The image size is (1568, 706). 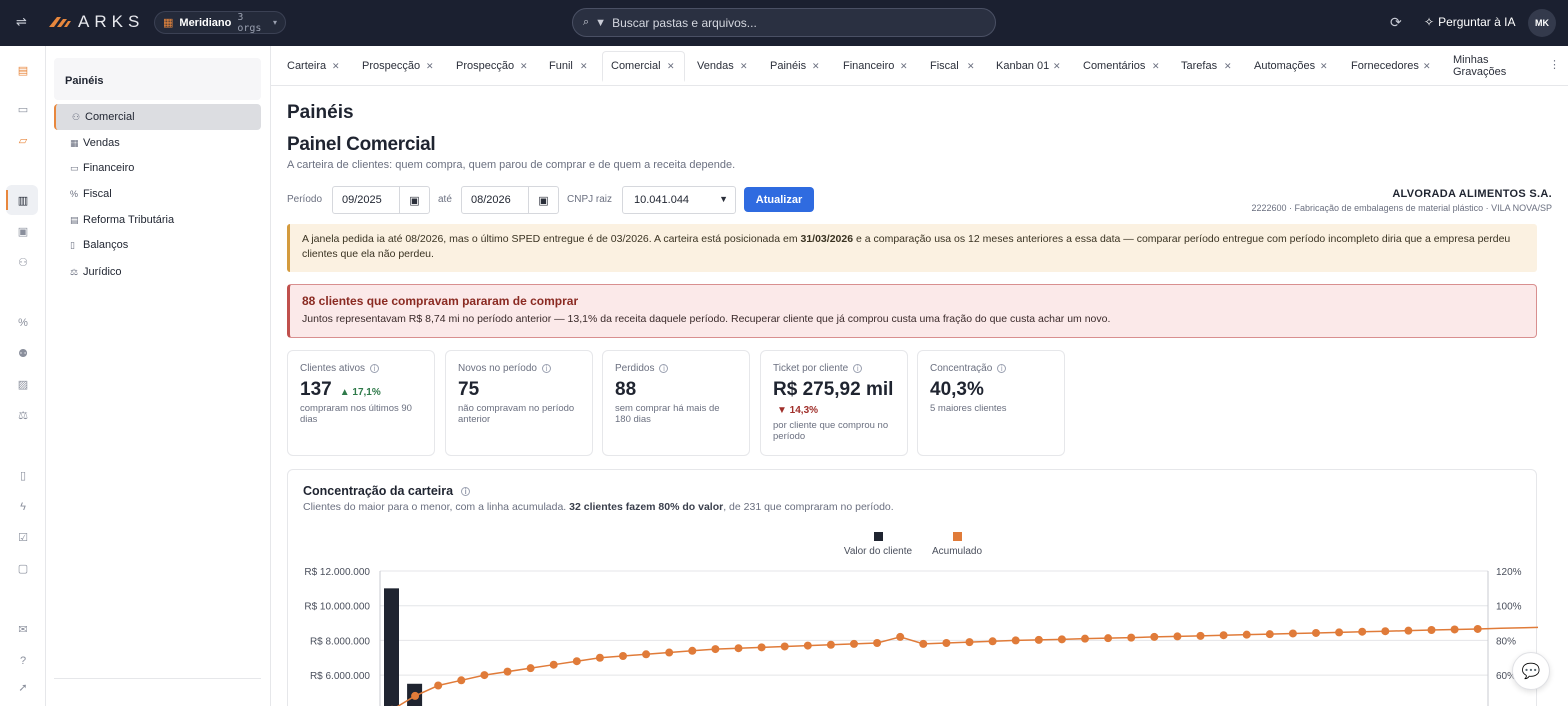 I want to click on tab-label: Fornecedores, so click(x=1385, y=66).